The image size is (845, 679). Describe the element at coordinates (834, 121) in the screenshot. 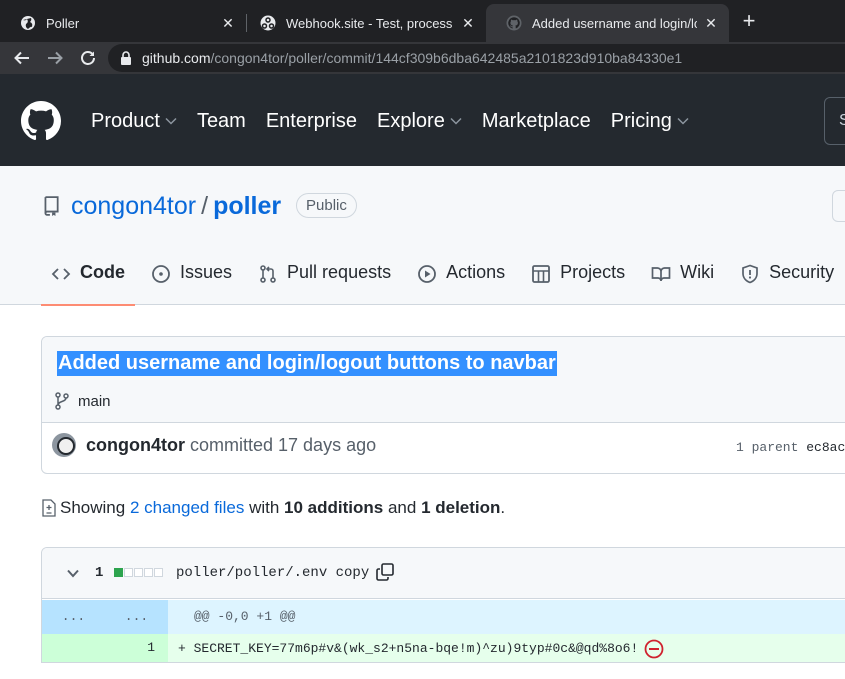

I see `search-input: S` at that location.